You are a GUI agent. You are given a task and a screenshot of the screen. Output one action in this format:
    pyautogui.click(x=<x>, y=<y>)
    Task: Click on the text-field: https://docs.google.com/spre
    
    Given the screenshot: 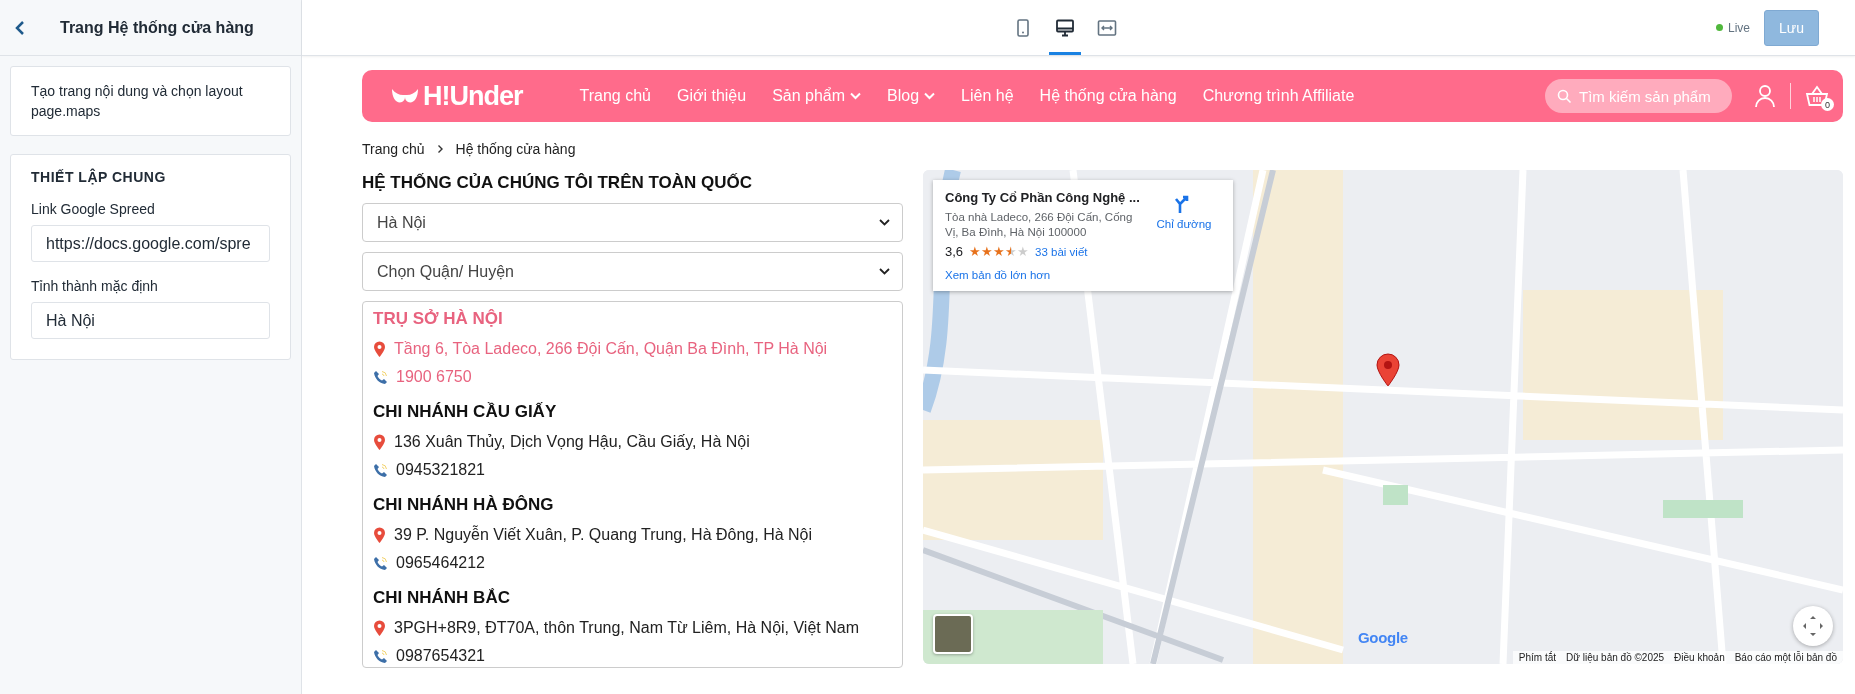 What is the action you would take?
    pyautogui.click(x=150, y=243)
    